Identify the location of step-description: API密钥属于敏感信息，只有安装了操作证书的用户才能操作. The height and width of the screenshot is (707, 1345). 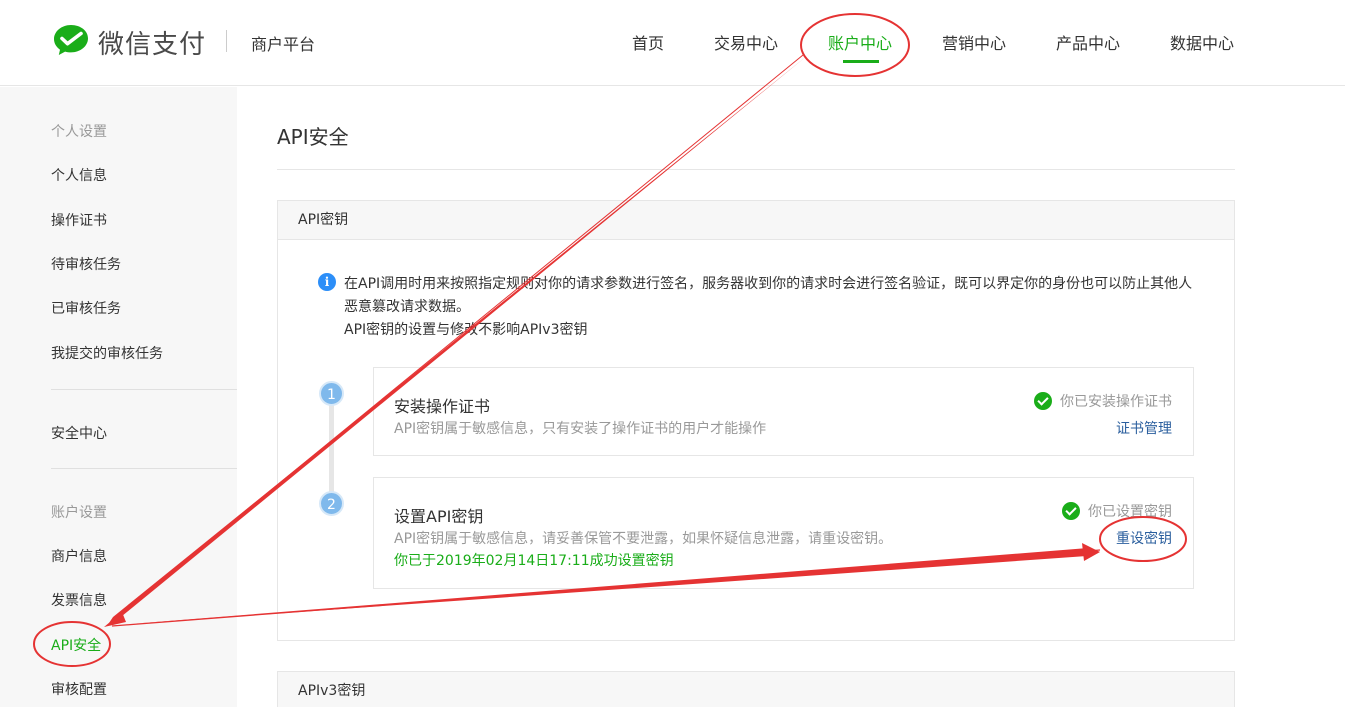
(580, 429).